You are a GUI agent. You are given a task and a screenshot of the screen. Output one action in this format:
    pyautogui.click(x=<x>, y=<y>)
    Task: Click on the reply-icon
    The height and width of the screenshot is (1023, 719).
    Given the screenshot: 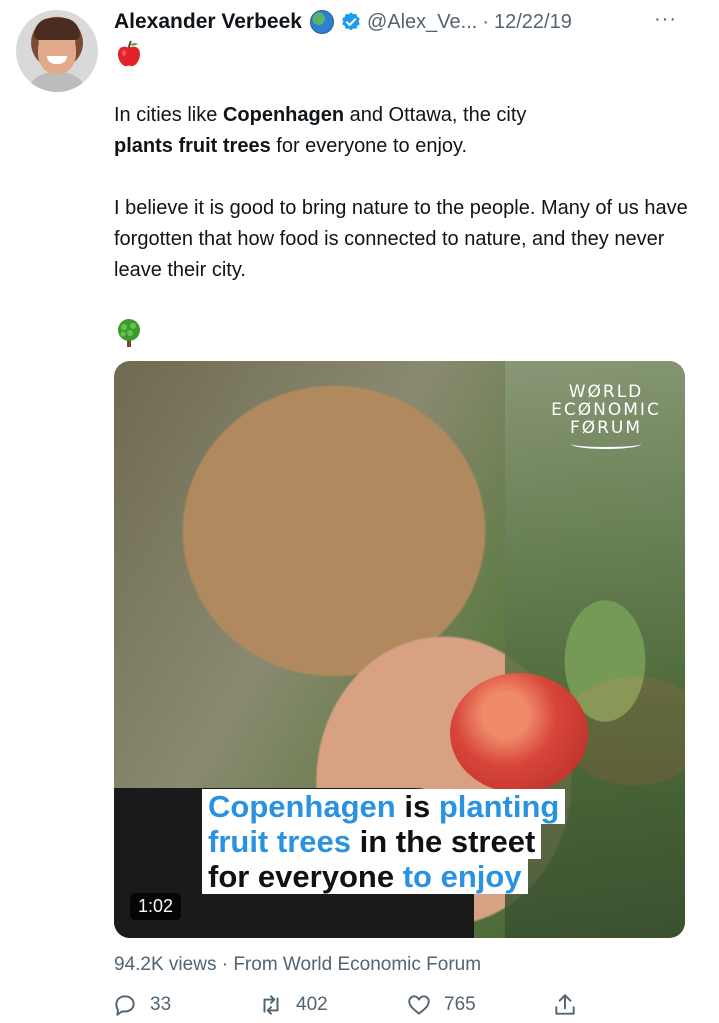 What is the action you would take?
    pyautogui.click(x=125, y=1005)
    